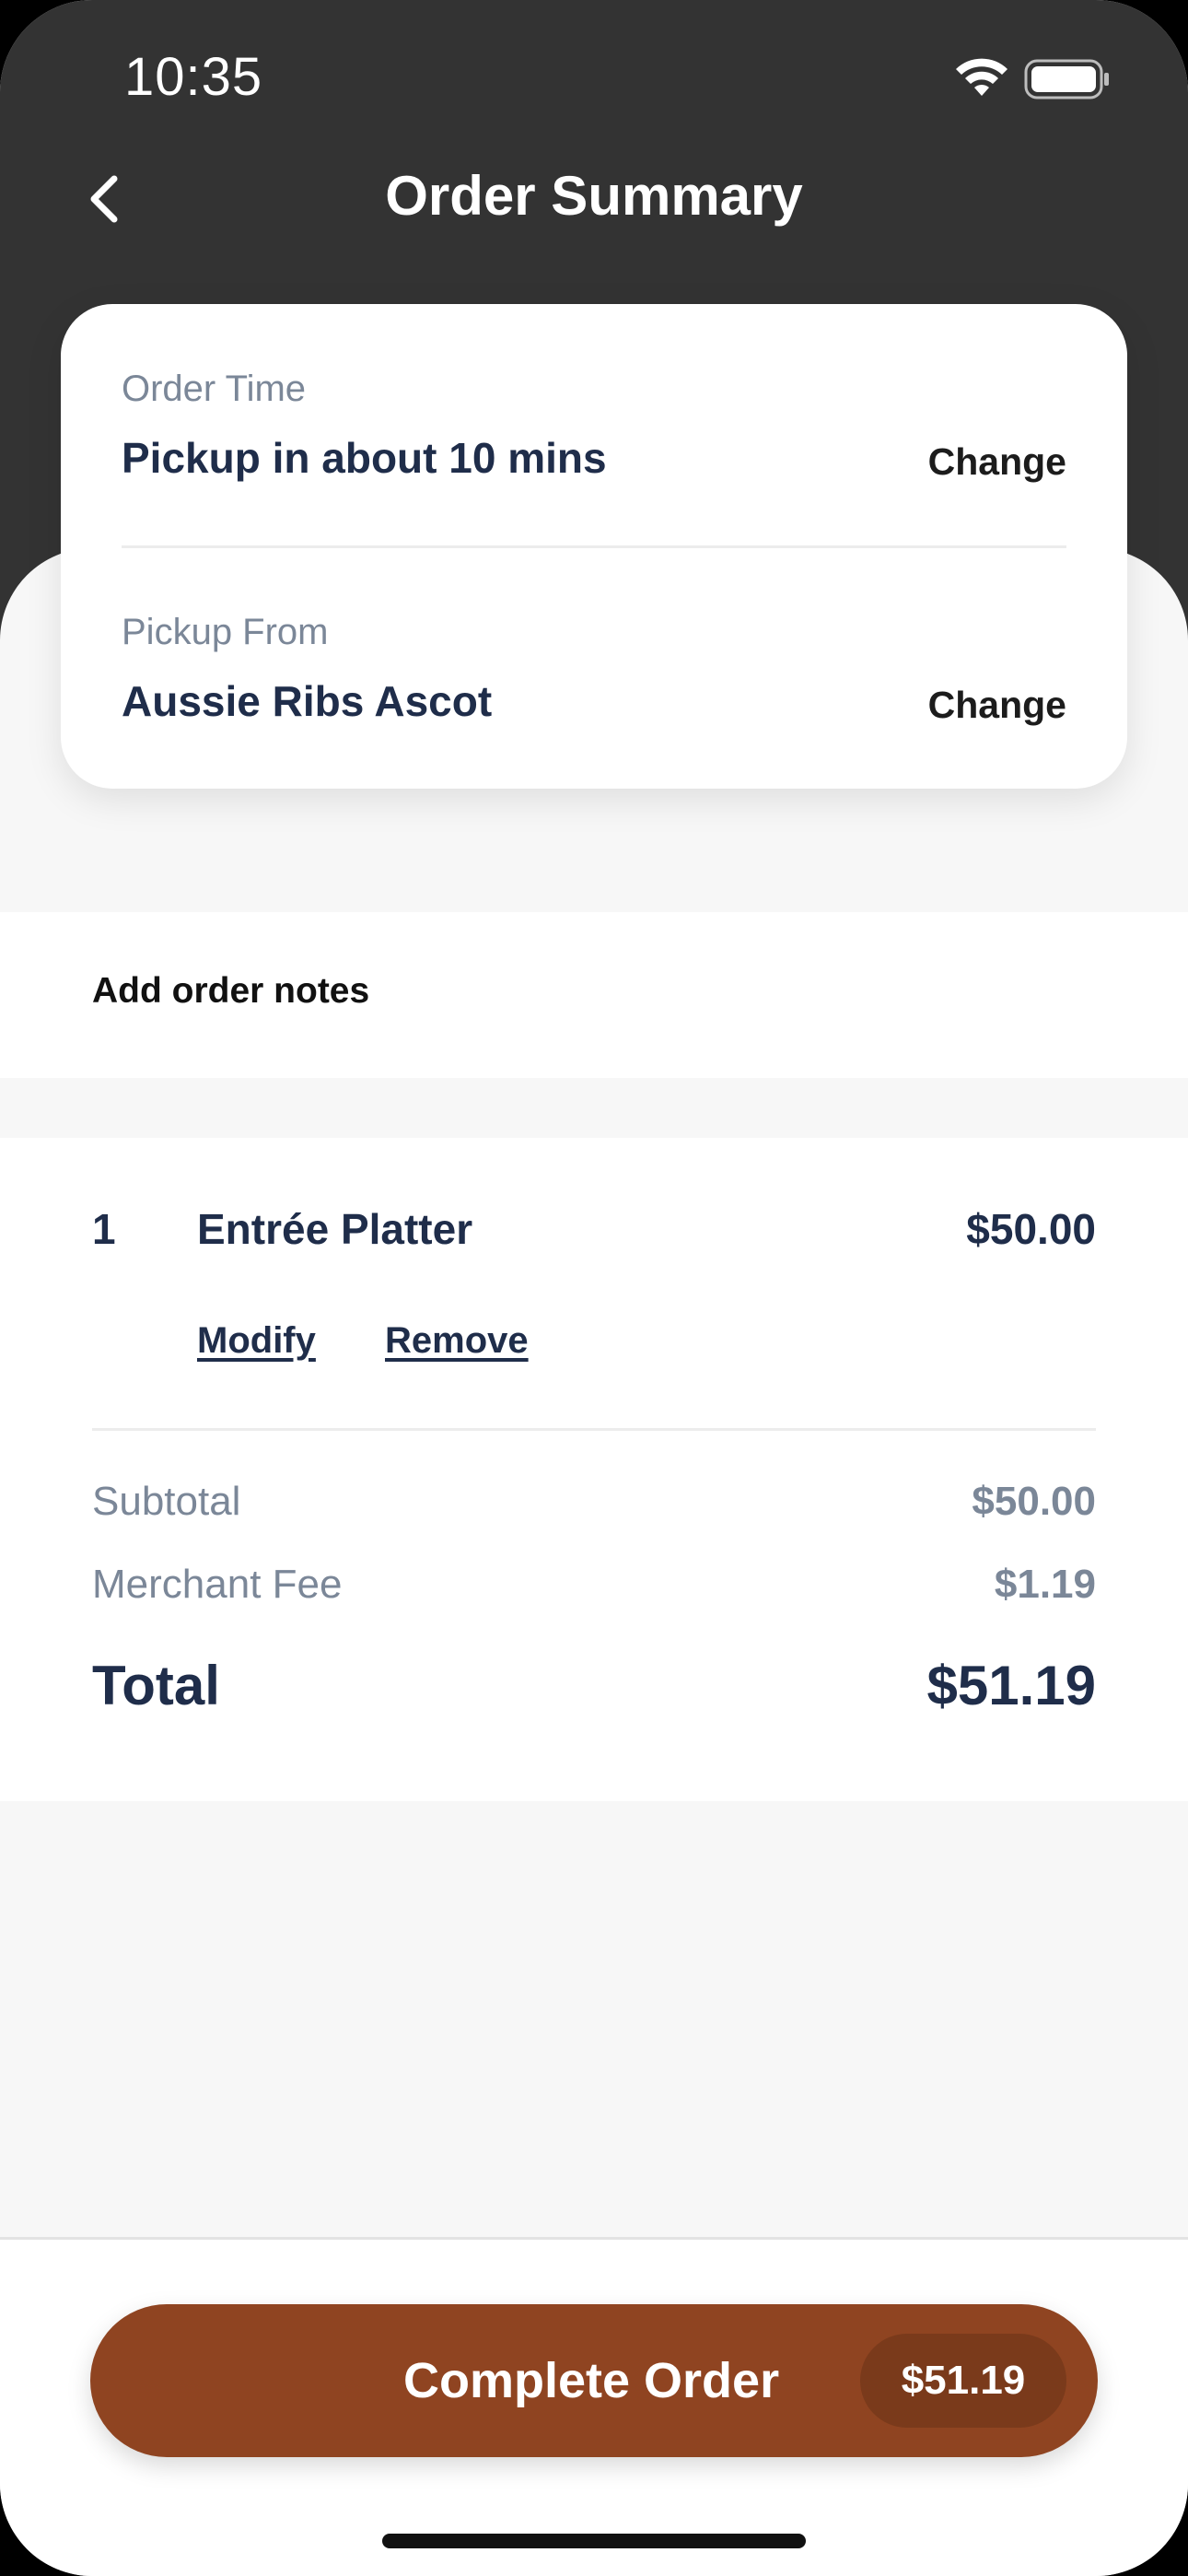 This screenshot has width=1188, height=2576. What do you see at coordinates (457, 1341) in the screenshot?
I see `remove-item-button: Remove` at bounding box center [457, 1341].